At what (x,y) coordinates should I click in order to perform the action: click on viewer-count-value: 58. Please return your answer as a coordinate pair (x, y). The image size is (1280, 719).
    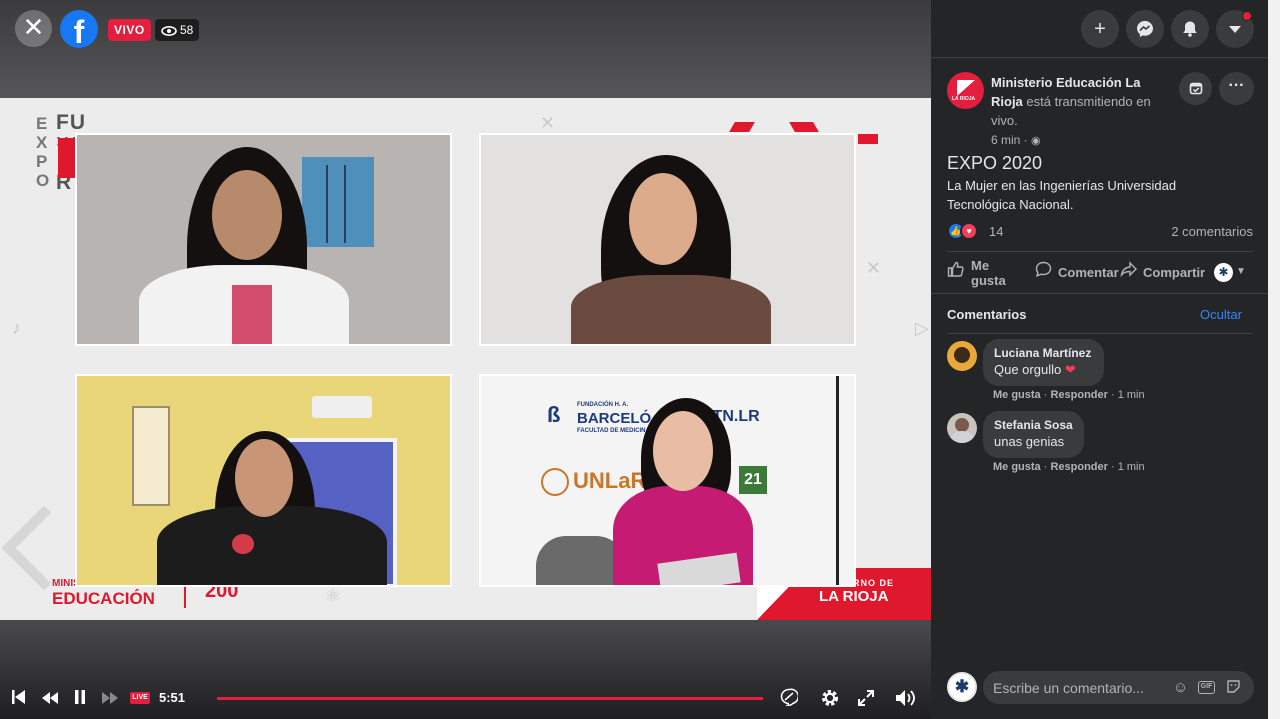
    Looking at the image, I should click on (187, 30).